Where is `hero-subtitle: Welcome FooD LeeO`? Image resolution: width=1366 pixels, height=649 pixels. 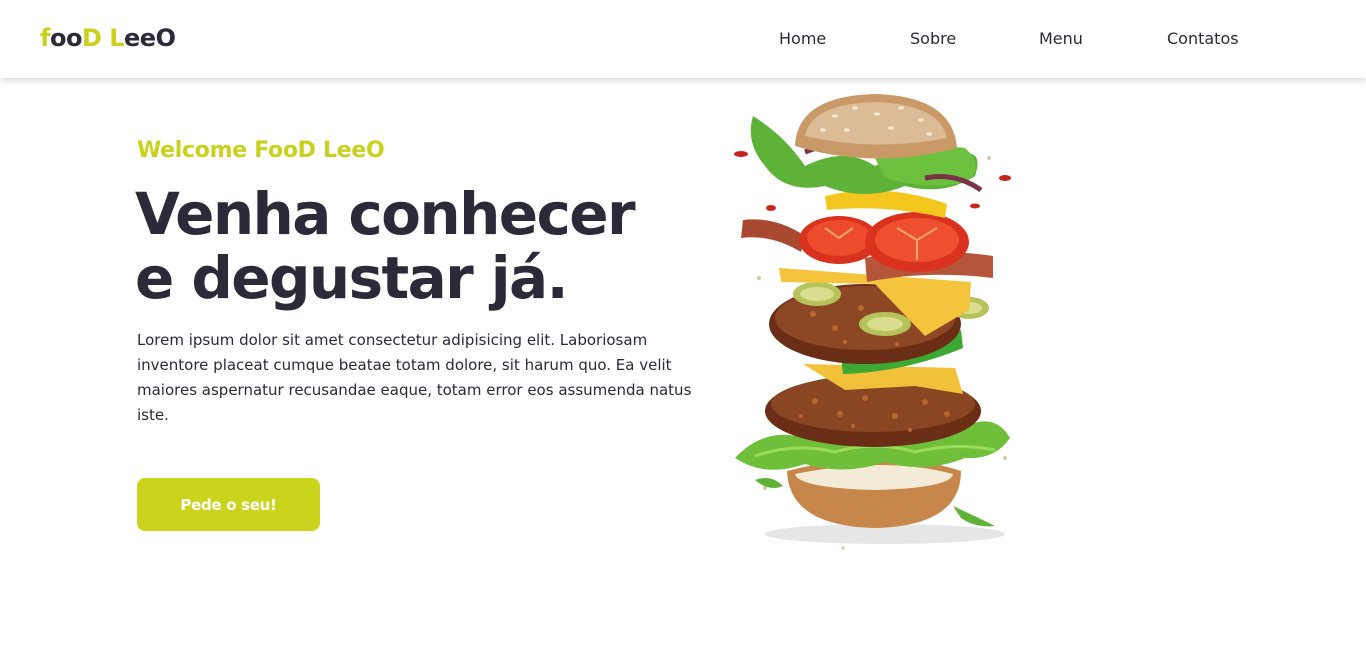
hero-subtitle: Welcome FooD LeeO is located at coordinates (261, 150).